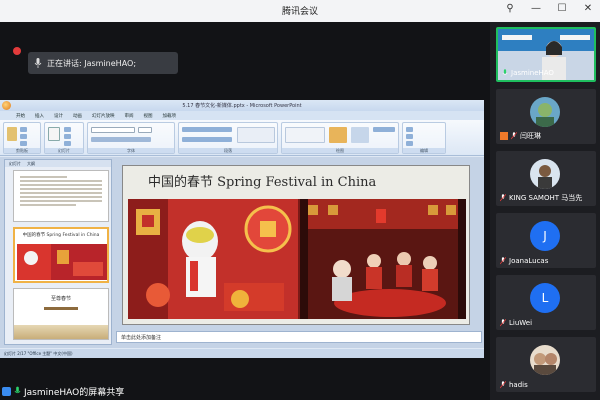 The image size is (600, 400). What do you see at coordinates (588, 8) in the screenshot?
I see `close-icon: ✕` at bounding box center [588, 8].